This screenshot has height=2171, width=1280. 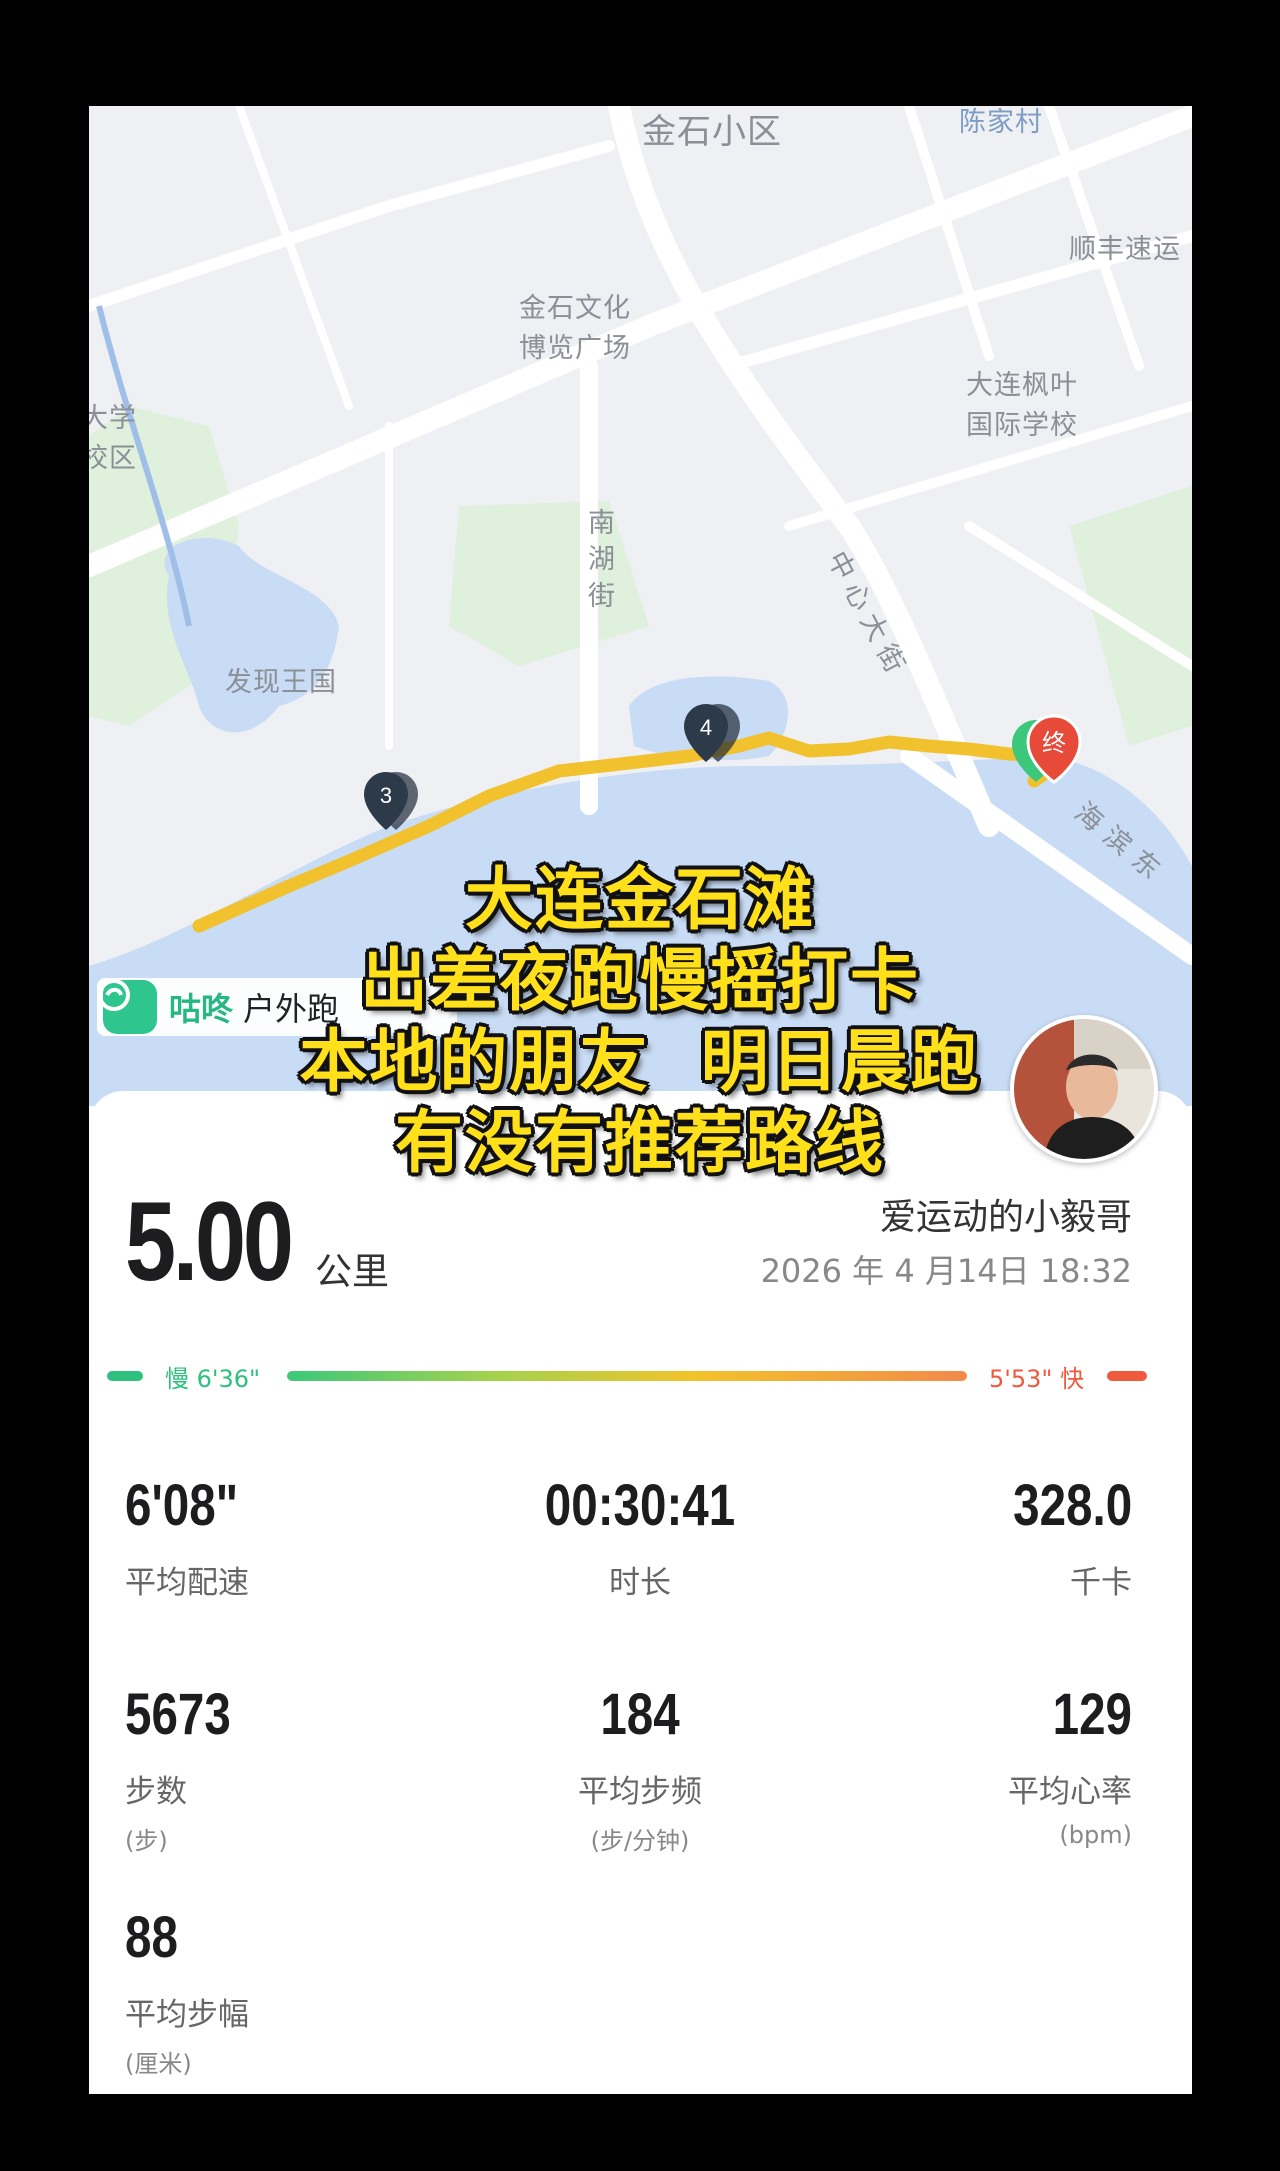 What do you see at coordinates (1092, 1714) in the screenshot?
I see `stat-value: 129` at bounding box center [1092, 1714].